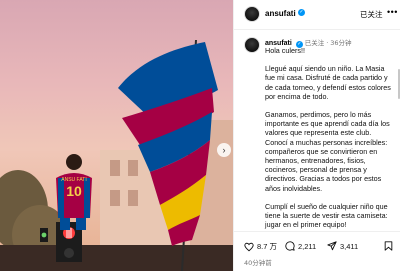  Describe the element at coordinates (116, 258) in the screenshot. I see `crowd` at that location.